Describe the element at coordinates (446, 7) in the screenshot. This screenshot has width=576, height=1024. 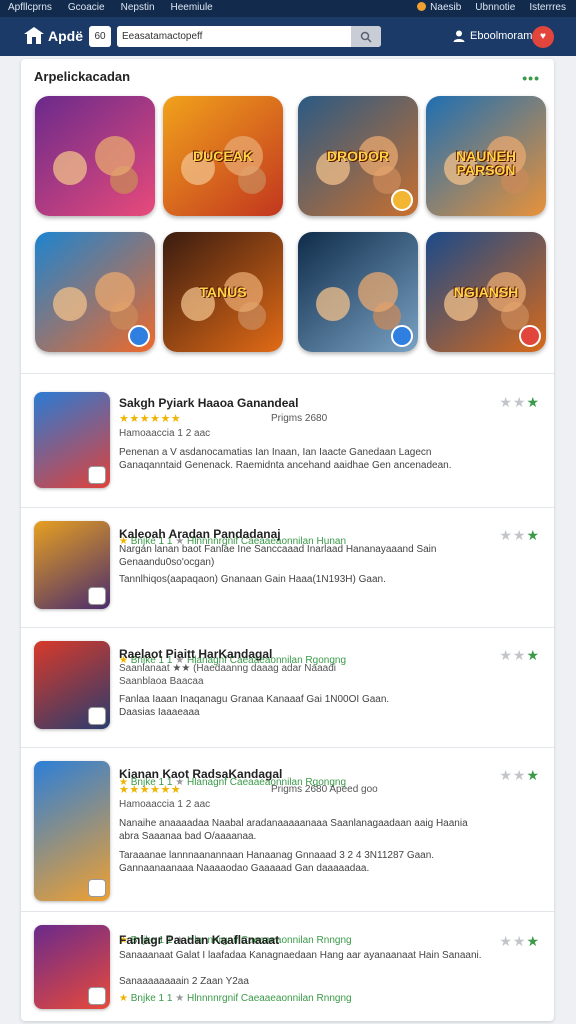
I see `top-right-label-1: Naesib` at that location.